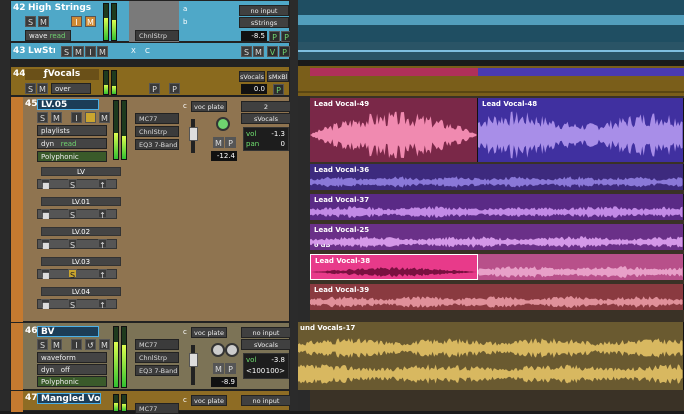 This screenshot has height=414, width=684. What do you see at coordinates (62, 74) in the screenshot?
I see `track-name: ƒVocals` at bounding box center [62, 74].